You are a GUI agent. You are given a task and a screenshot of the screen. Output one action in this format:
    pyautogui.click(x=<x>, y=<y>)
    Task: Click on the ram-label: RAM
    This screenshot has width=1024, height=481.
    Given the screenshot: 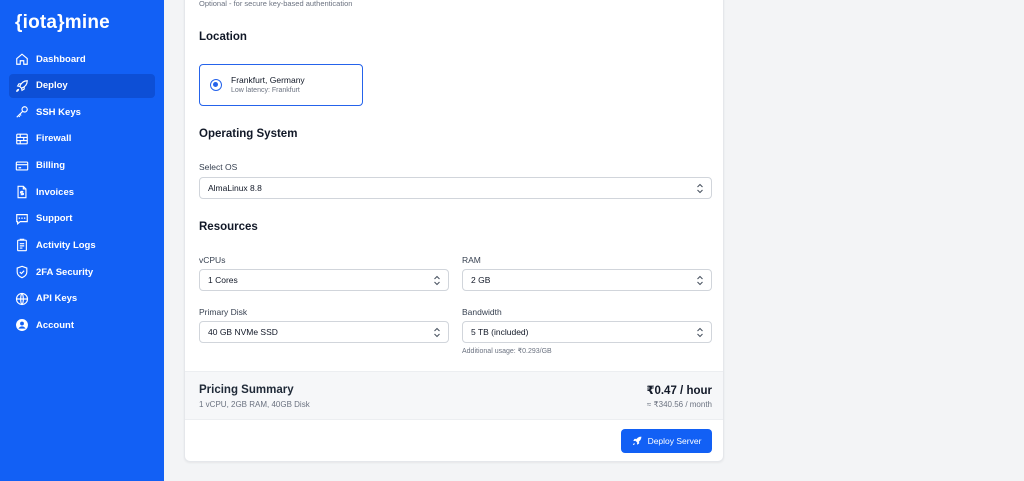 What is the action you would take?
    pyautogui.click(x=471, y=260)
    